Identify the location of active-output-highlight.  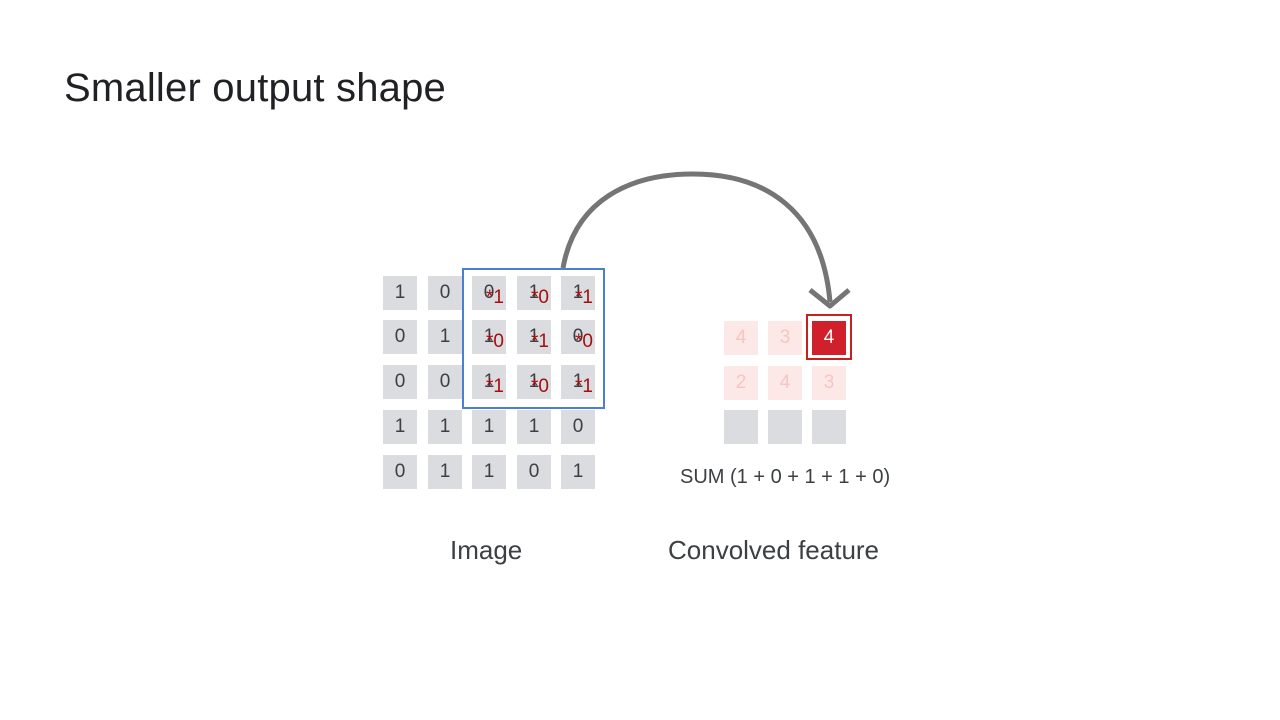
(829, 337).